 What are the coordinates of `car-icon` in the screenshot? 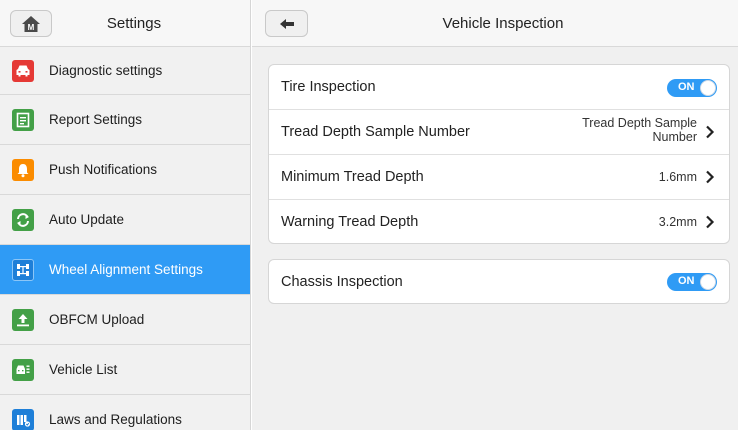 It's located at (23, 70).